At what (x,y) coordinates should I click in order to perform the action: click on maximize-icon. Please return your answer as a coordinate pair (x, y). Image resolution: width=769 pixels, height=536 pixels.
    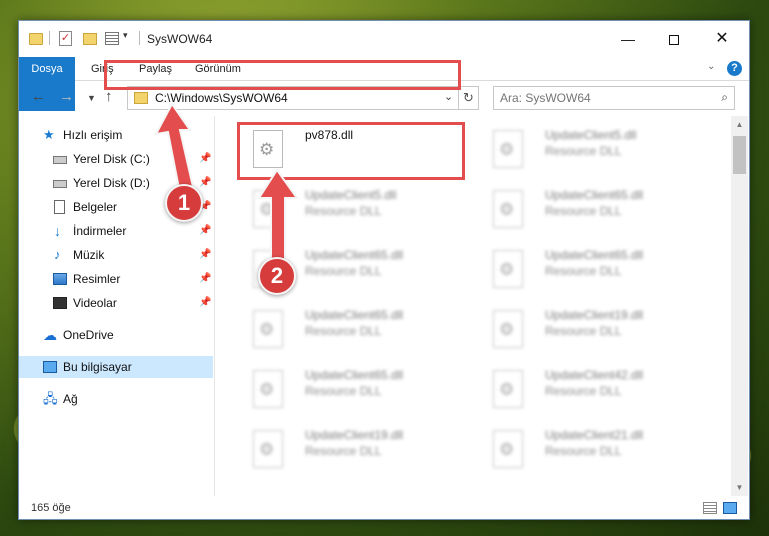
    Looking at the image, I should click on (674, 40).